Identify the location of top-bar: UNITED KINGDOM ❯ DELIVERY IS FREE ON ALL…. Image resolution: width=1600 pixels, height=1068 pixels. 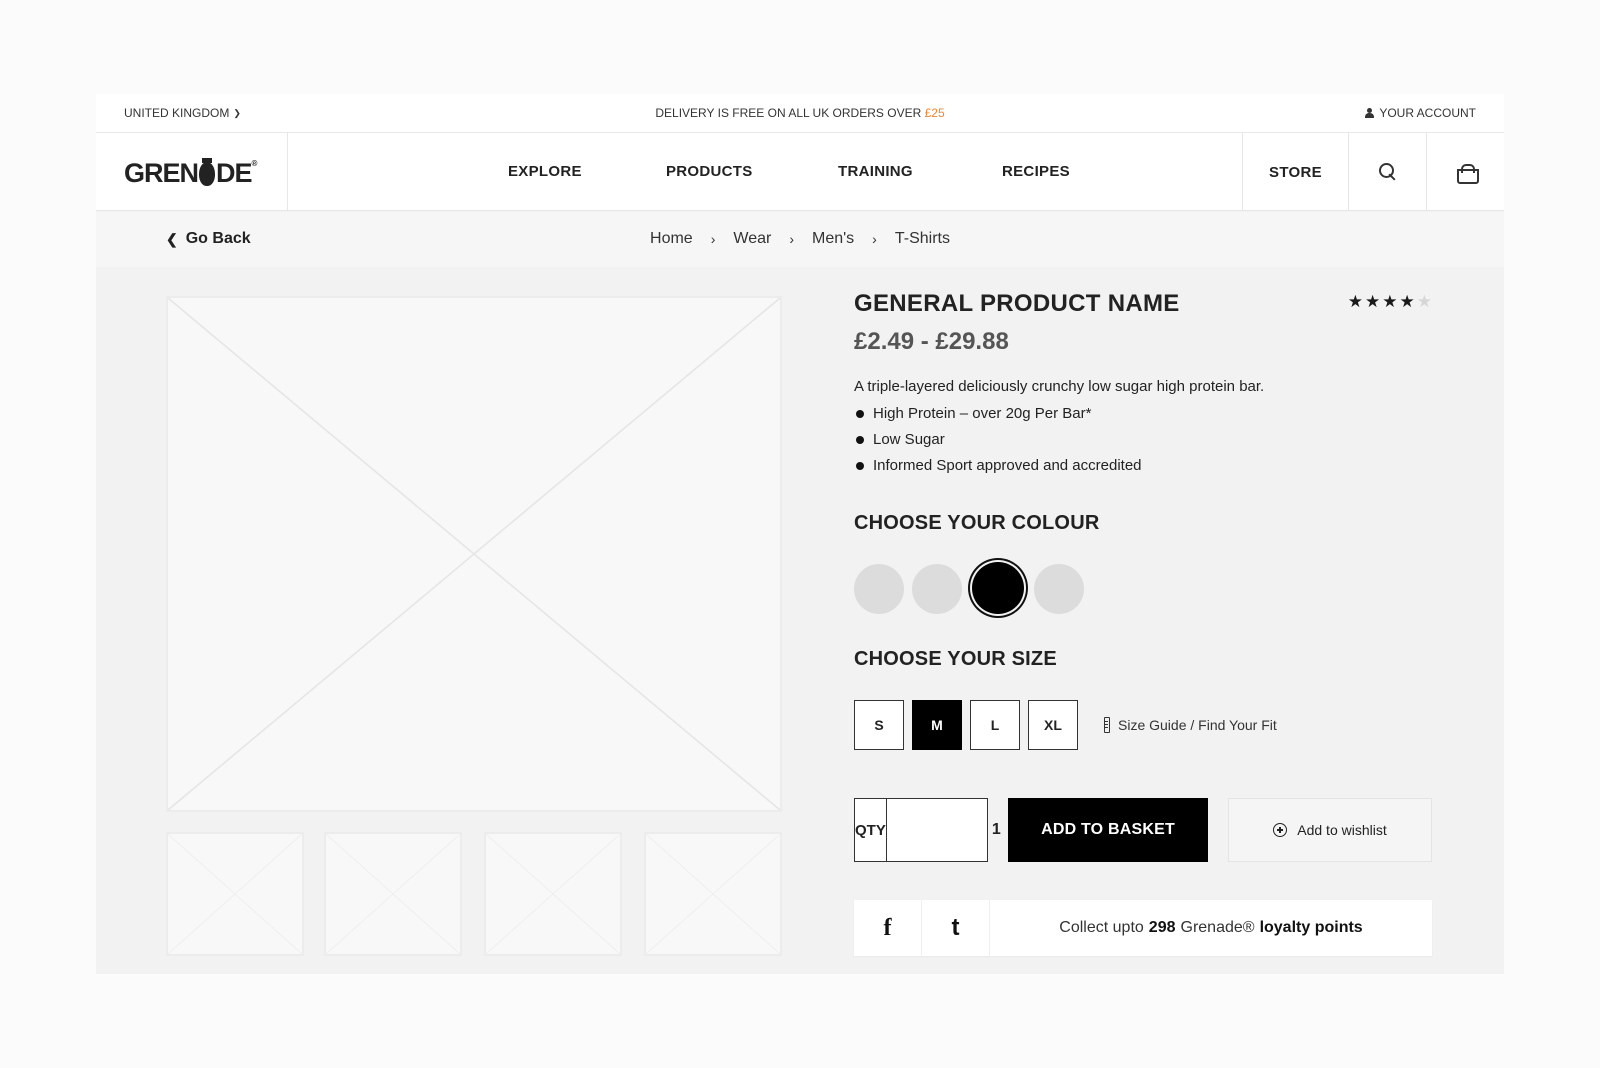
(800, 113).